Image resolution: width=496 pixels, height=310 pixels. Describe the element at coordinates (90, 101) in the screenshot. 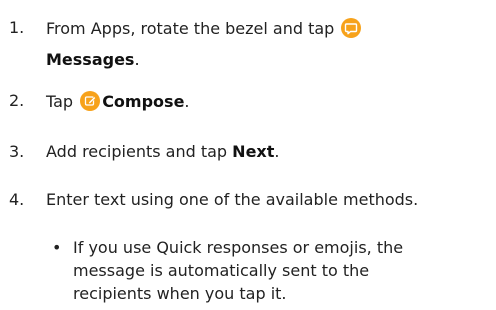

I see `compose-icon` at that location.